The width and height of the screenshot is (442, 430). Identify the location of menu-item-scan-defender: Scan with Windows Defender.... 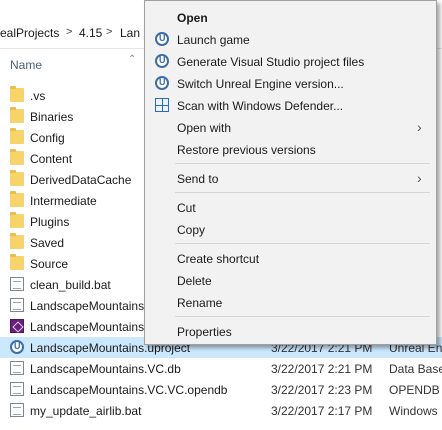
(290, 106).